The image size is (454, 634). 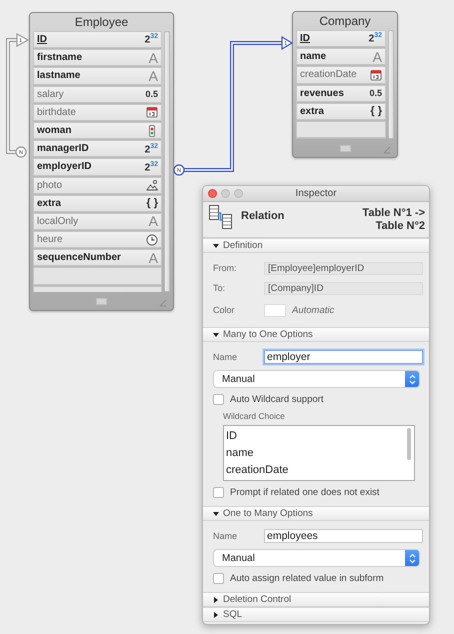 I want to click on field-name: lastname, so click(x=58, y=76).